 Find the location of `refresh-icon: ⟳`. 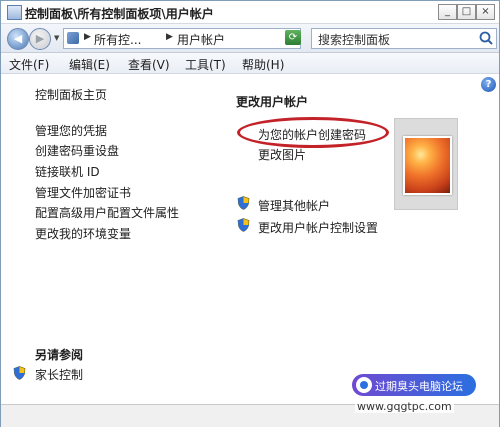

refresh-icon: ⟳ is located at coordinates (293, 37).